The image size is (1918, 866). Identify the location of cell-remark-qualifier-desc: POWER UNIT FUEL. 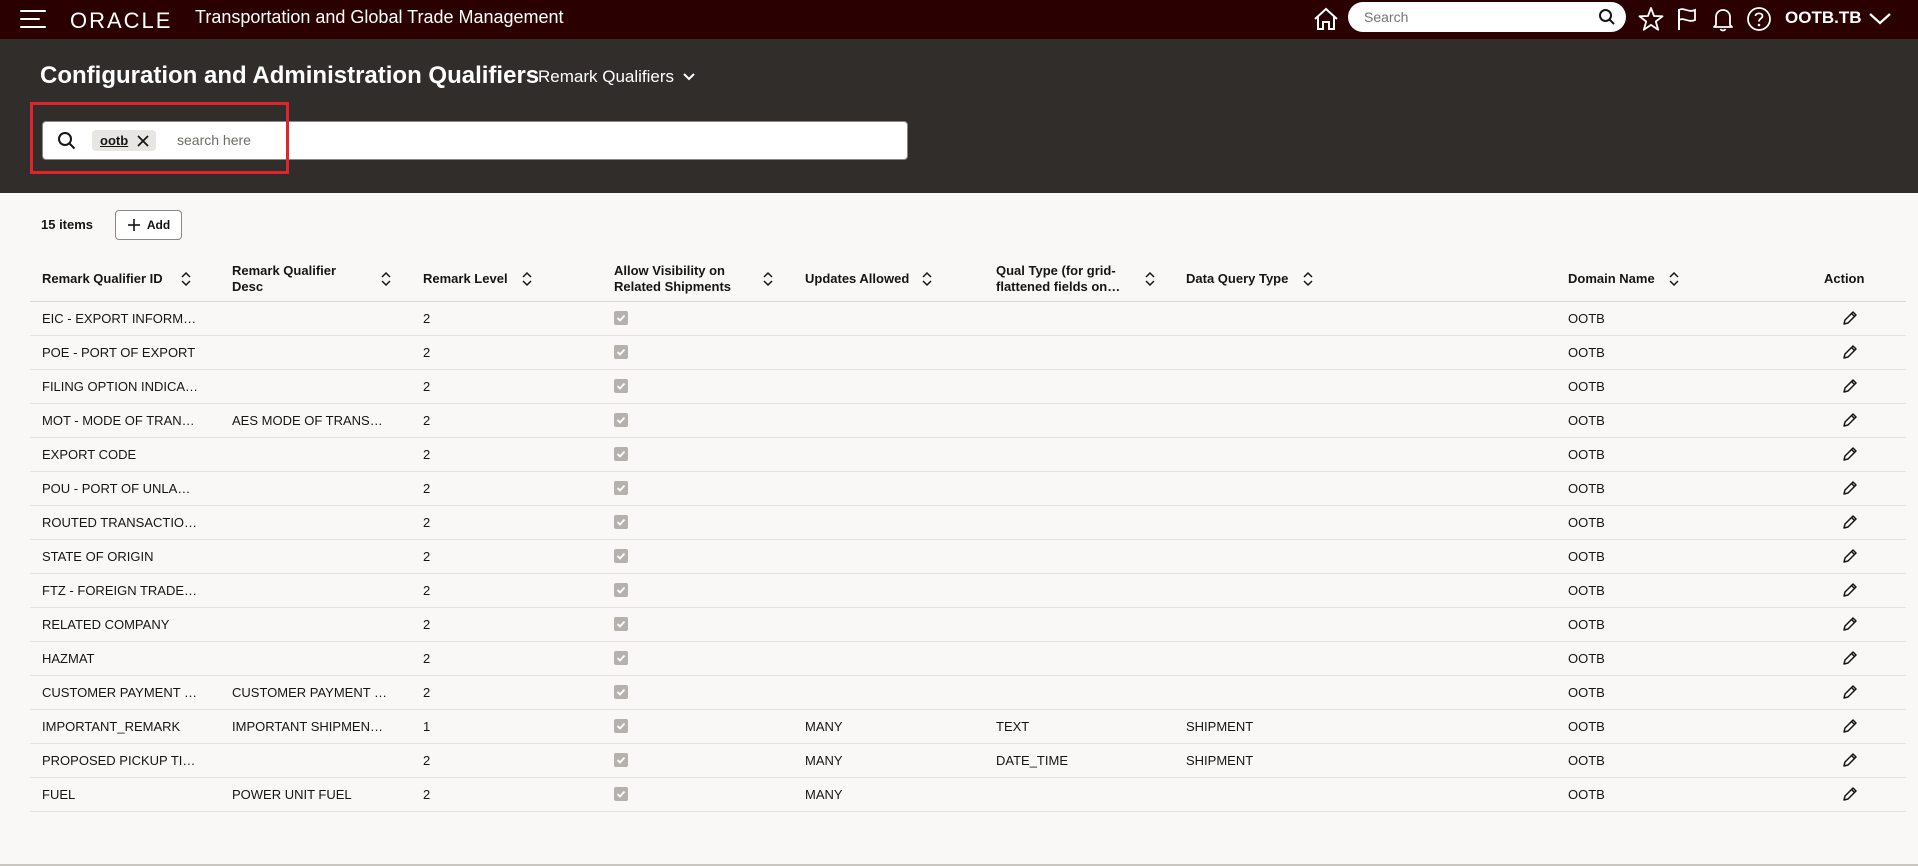
(292, 794).